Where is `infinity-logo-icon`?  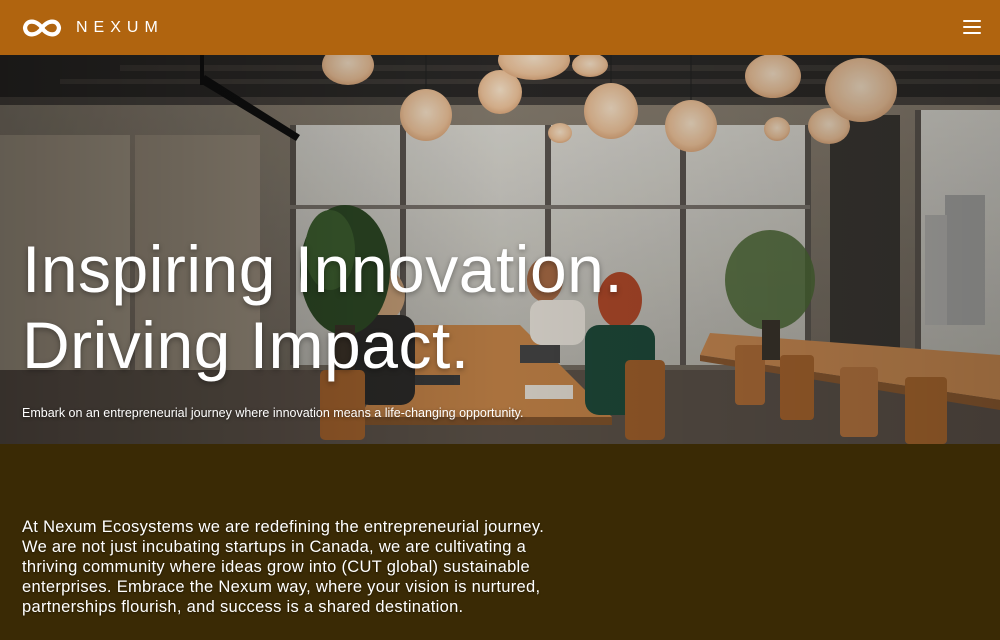 infinity-logo-icon is located at coordinates (42, 27).